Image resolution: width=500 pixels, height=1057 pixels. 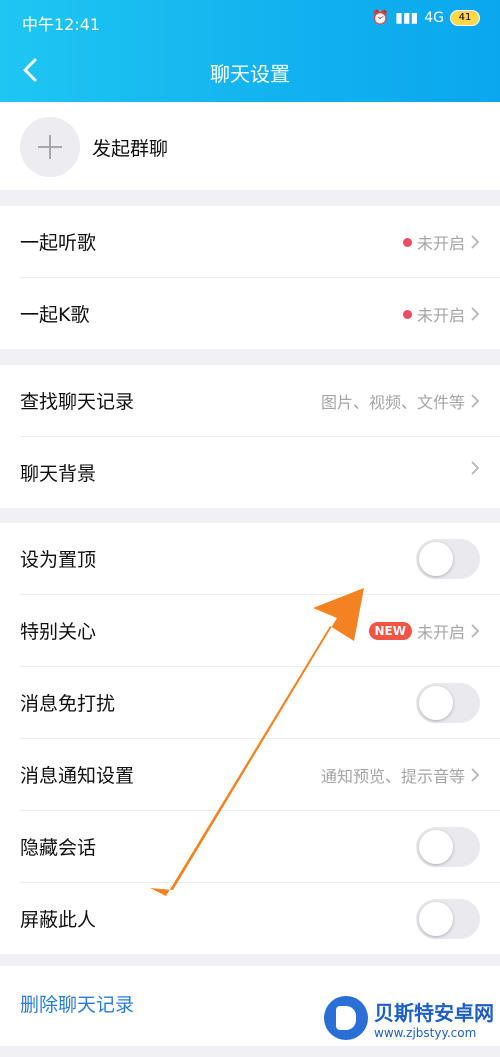 I want to click on row-hint: 通知预览、提示音等, so click(x=392, y=776).